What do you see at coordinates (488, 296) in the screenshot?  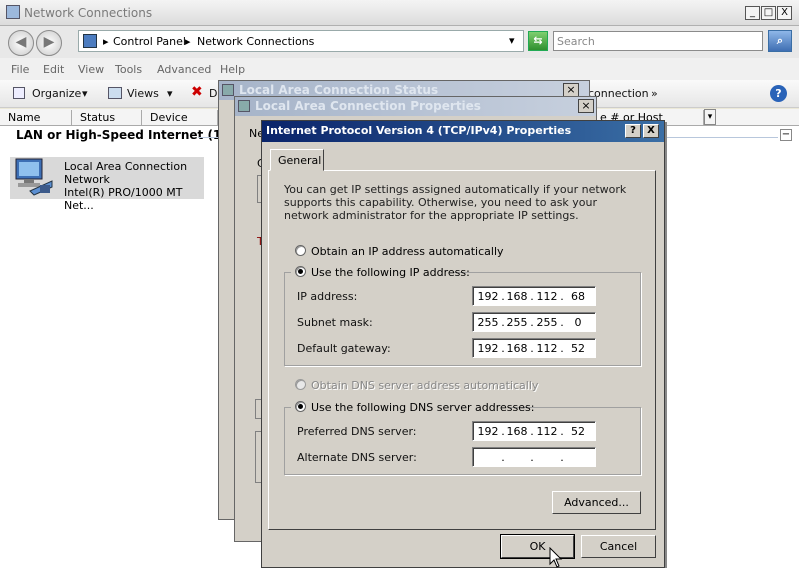 I see `ip-octet: 192` at bounding box center [488, 296].